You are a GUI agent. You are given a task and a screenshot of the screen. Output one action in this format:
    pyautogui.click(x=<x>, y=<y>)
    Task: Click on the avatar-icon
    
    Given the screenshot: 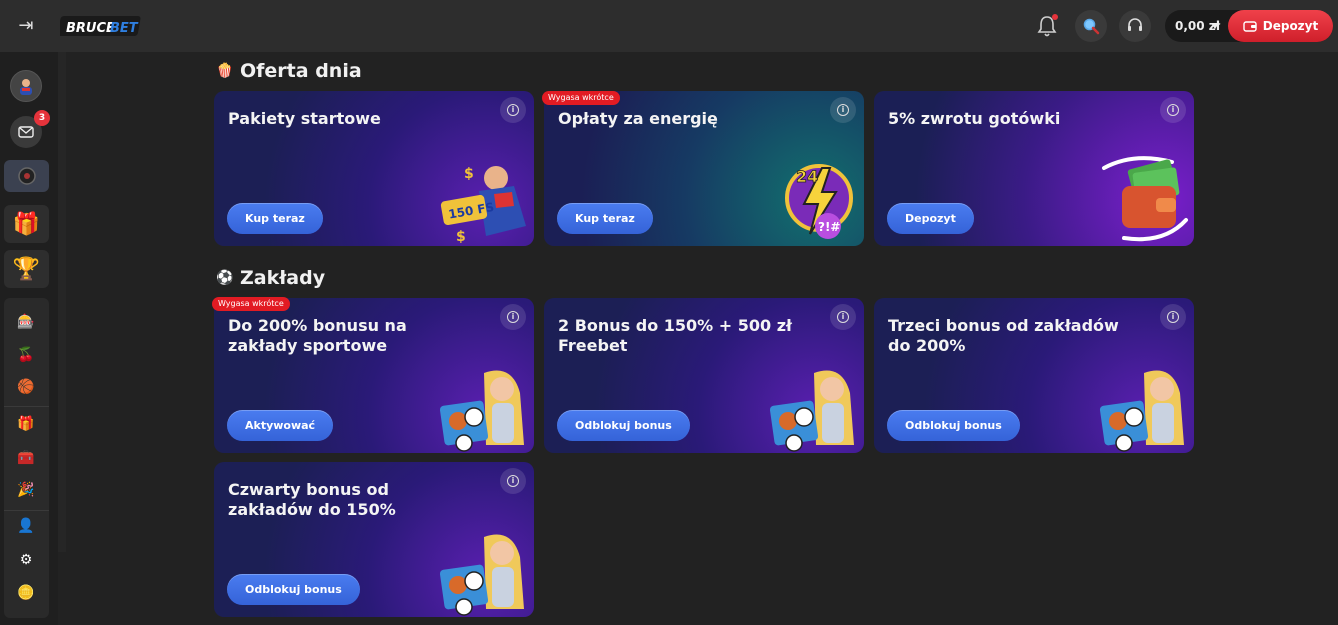 What is the action you would take?
    pyautogui.click(x=26, y=87)
    